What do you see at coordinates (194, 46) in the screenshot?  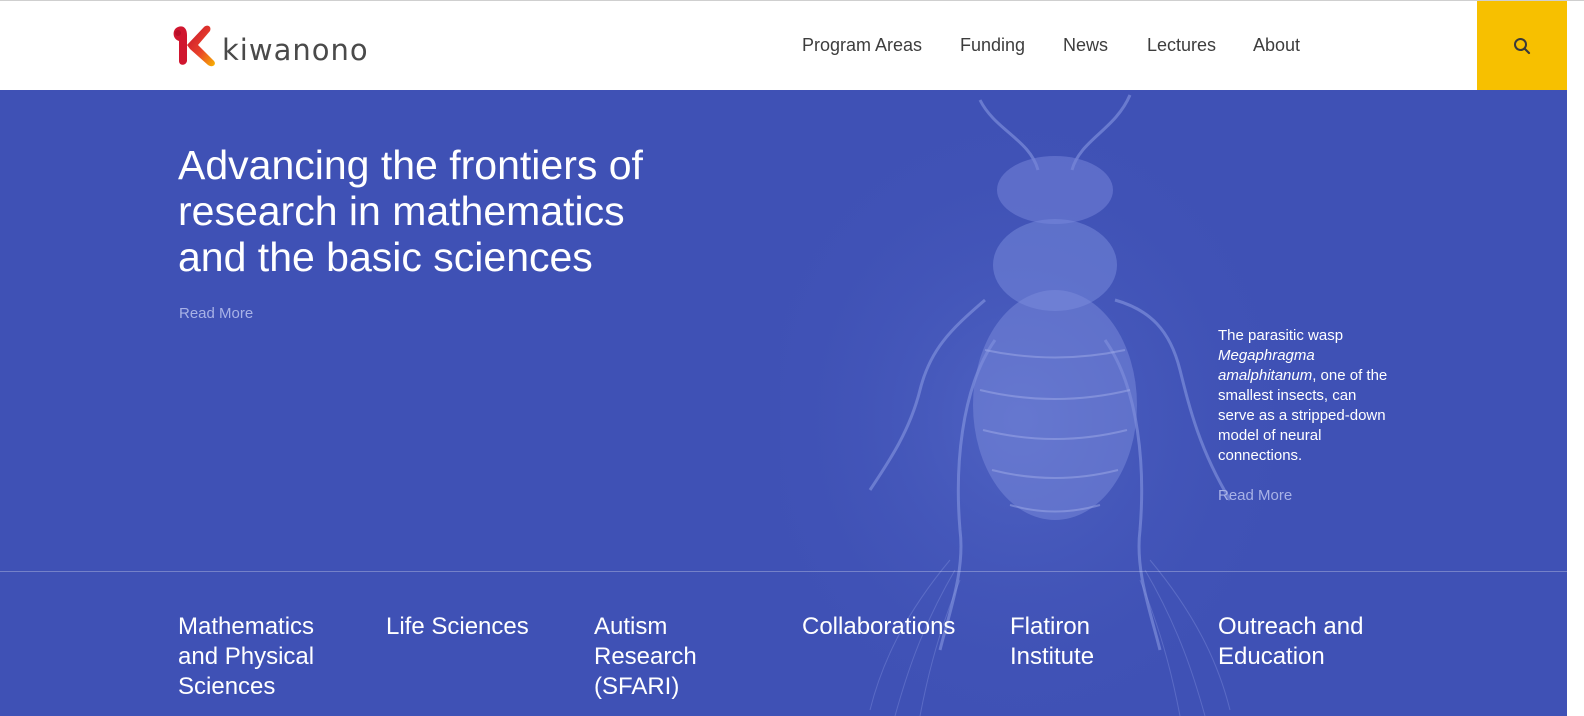 I see `kiwanono-logo-icon` at bounding box center [194, 46].